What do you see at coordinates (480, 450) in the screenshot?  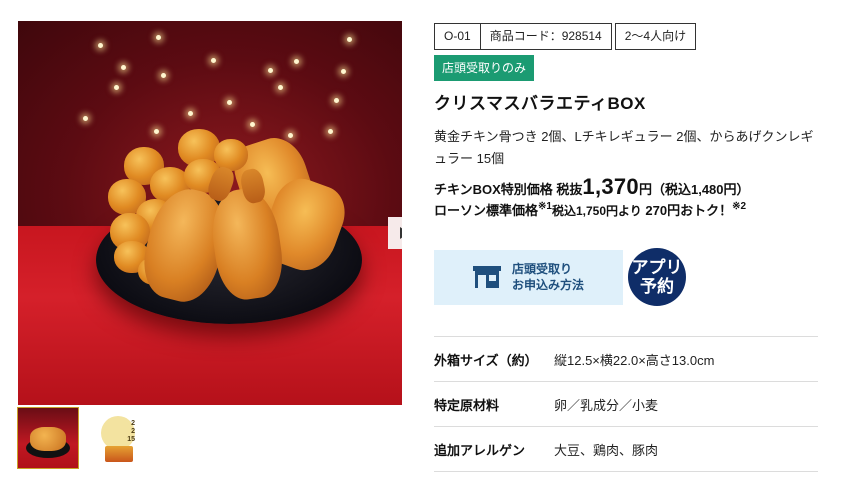 I see `spec-label: 追加アレルゲン` at bounding box center [480, 450].